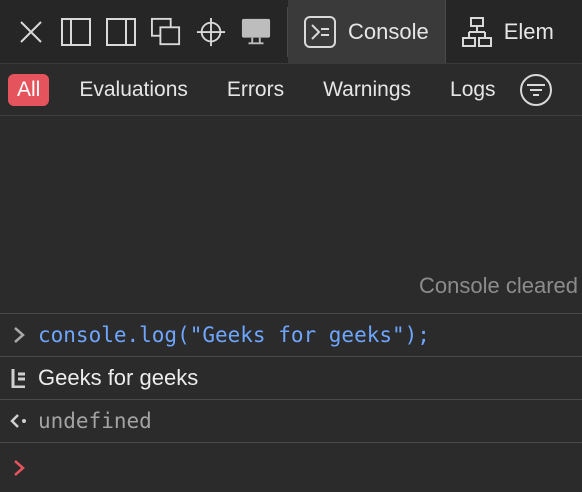 Image resolution: width=582 pixels, height=492 pixels. Describe the element at coordinates (19, 468) in the screenshot. I see `prompt-chevron-icon` at that location.